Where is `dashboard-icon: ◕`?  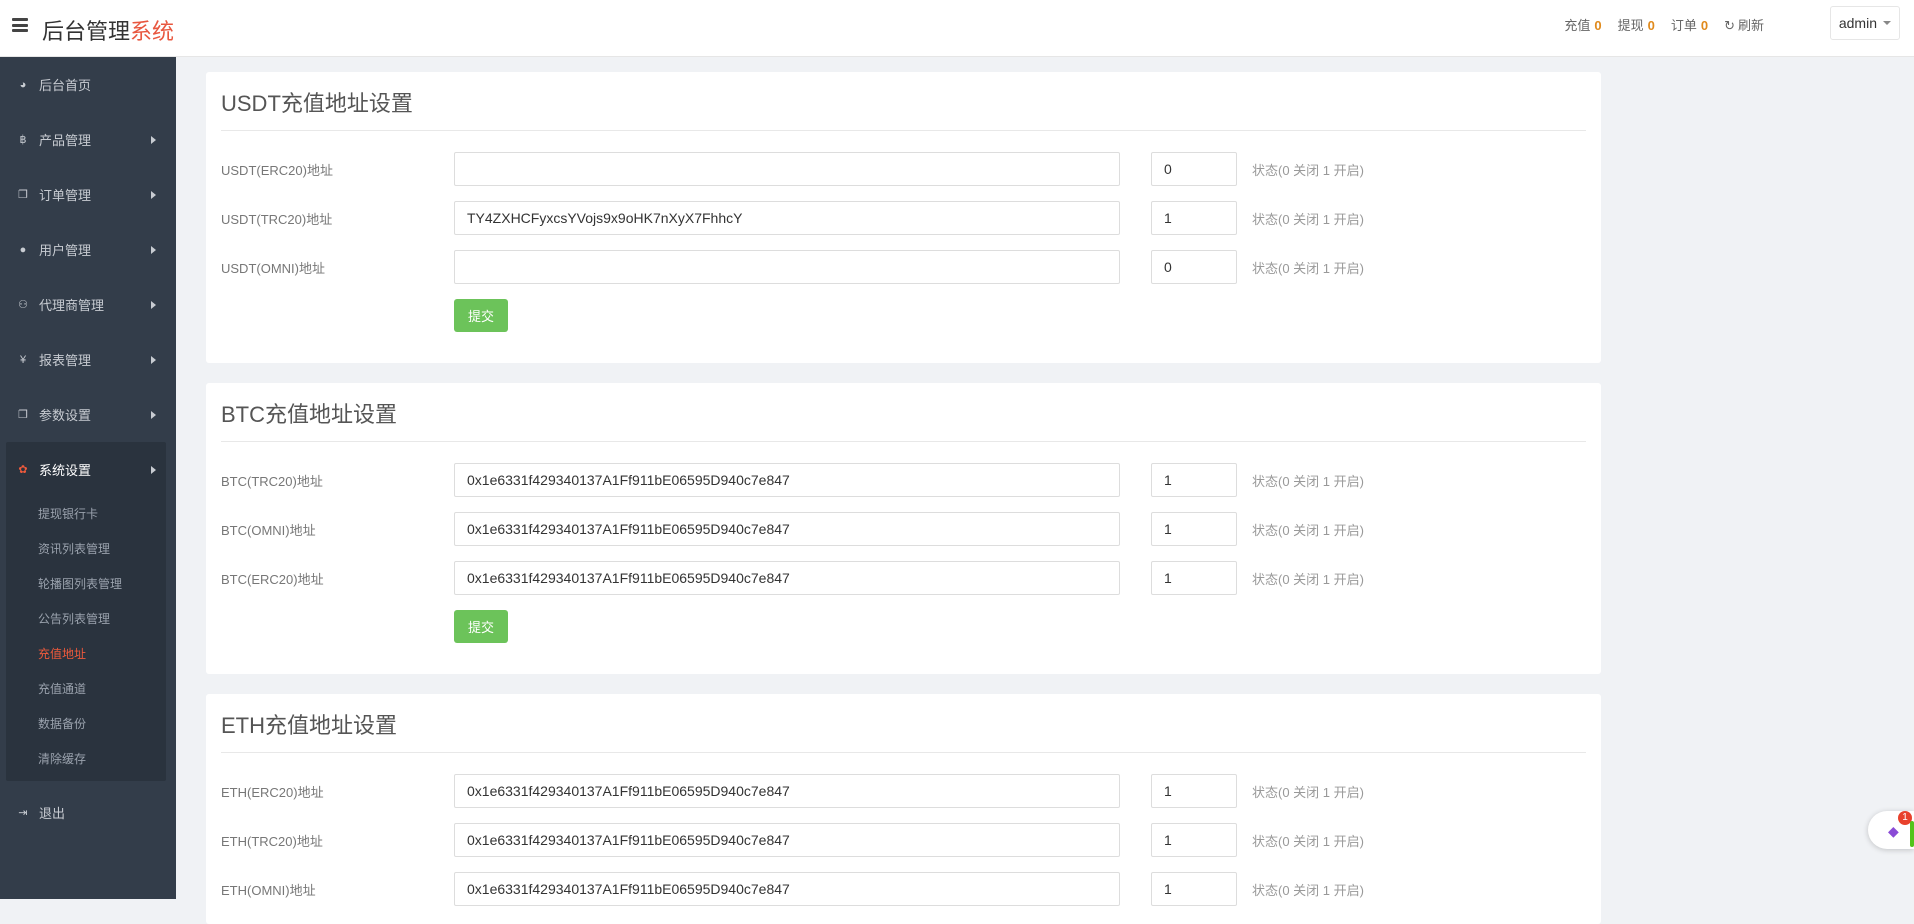 dashboard-icon: ◕ is located at coordinates (23, 84).